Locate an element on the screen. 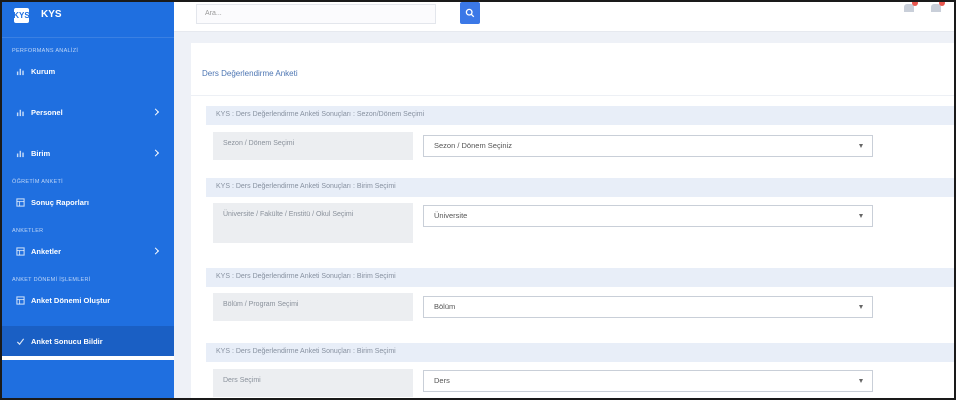 The image size is (956, 400). sidebar-item-label: Anketler is located at coordinates (46, 251).